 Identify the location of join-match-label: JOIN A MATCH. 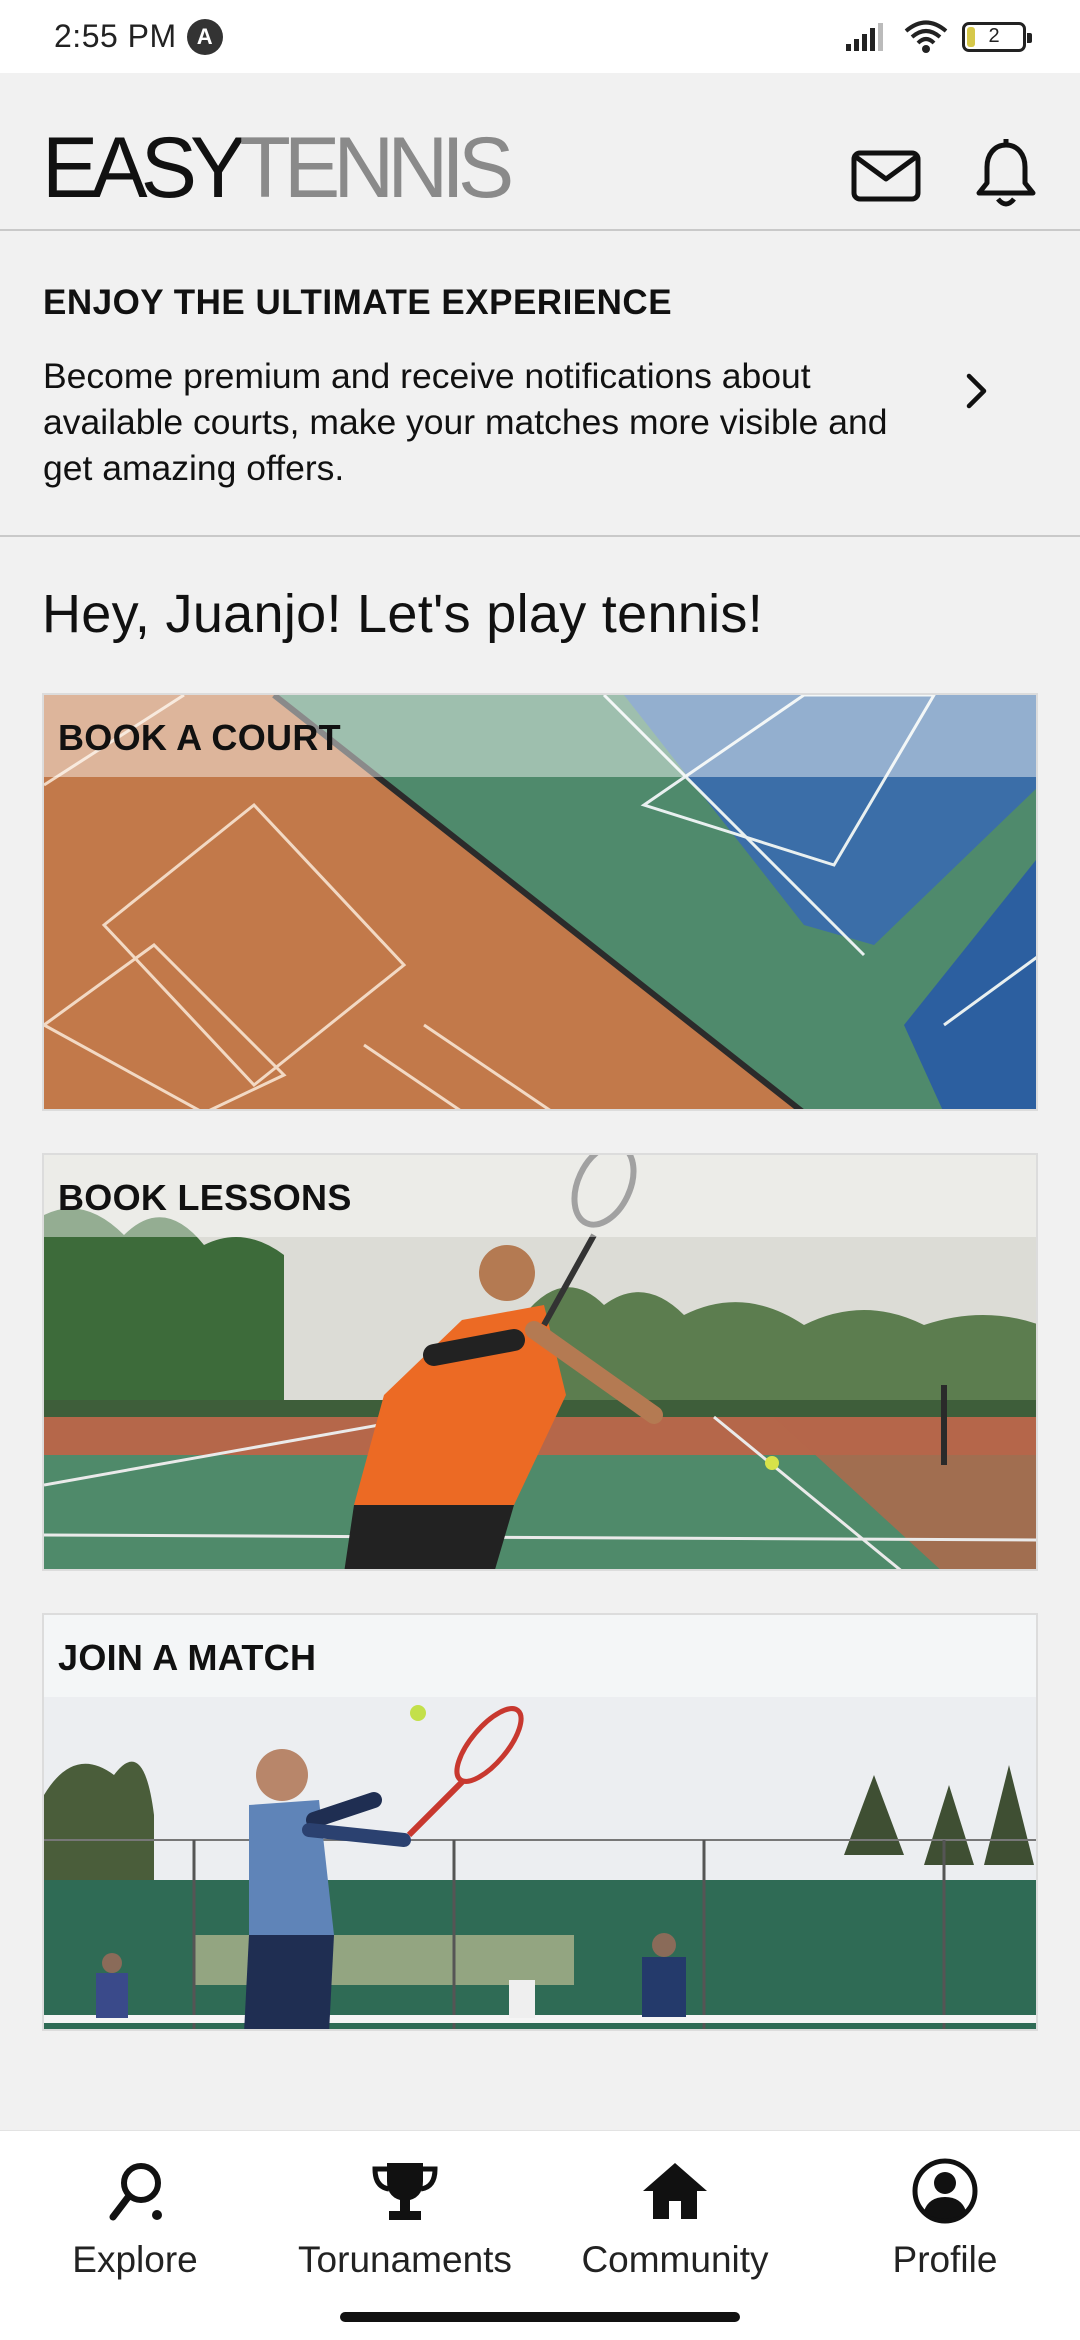
(187, 1657).